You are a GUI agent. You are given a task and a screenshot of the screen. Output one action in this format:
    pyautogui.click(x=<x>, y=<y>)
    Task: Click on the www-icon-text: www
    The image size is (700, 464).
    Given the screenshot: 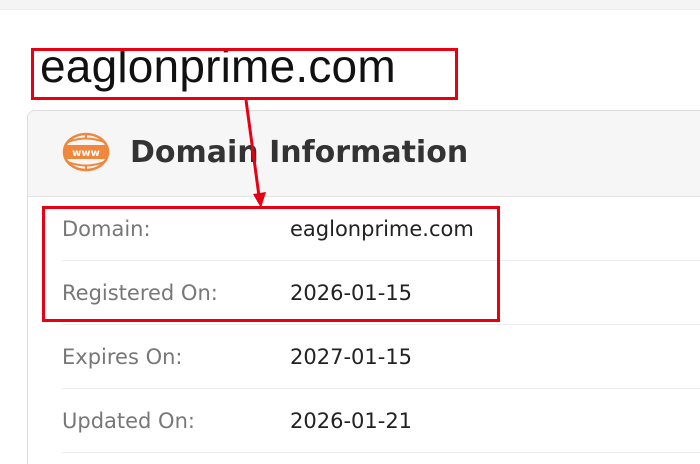 What is the action you would take?
    pyautogui.click(x=86, y=153)
    